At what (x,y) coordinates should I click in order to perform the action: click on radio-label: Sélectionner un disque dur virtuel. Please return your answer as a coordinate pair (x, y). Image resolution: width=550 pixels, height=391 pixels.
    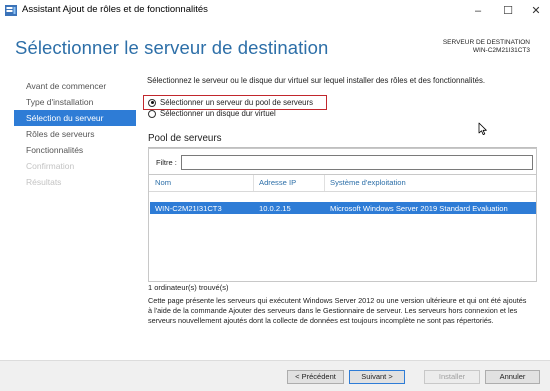
    Looking at the image, I should click on (218, 113).